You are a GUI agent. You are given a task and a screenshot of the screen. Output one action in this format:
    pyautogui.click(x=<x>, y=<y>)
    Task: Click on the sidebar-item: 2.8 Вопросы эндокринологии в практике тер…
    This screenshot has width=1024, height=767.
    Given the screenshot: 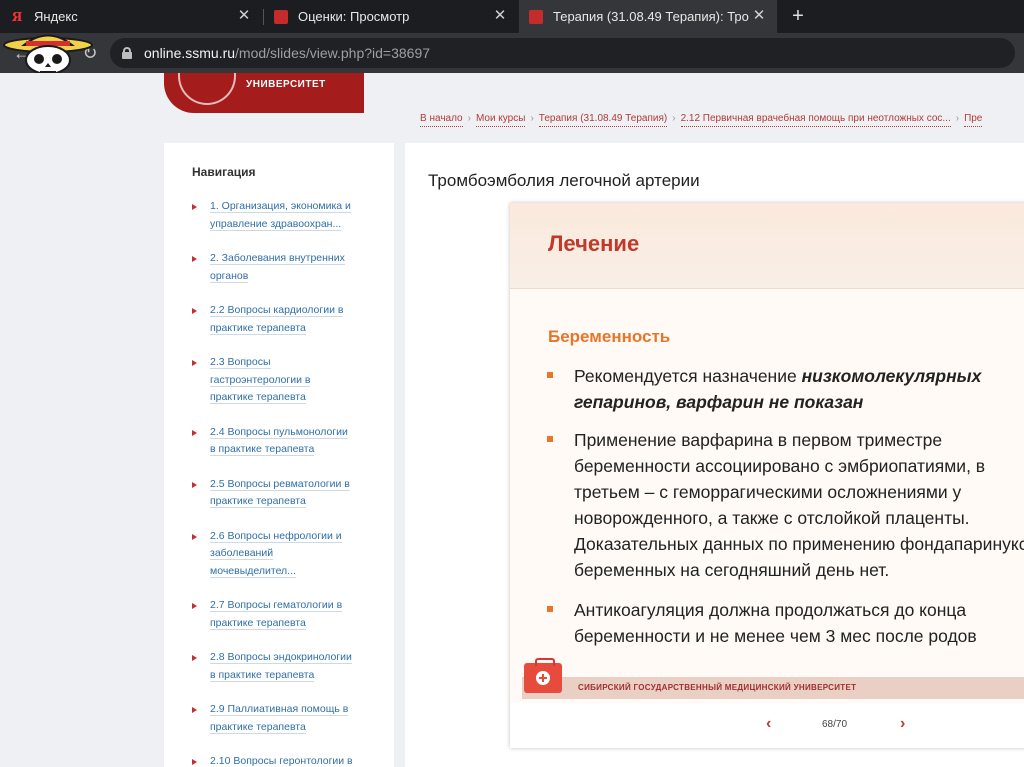 What is the action you would take?
    pyautogui.click(x=282, y=666)
    